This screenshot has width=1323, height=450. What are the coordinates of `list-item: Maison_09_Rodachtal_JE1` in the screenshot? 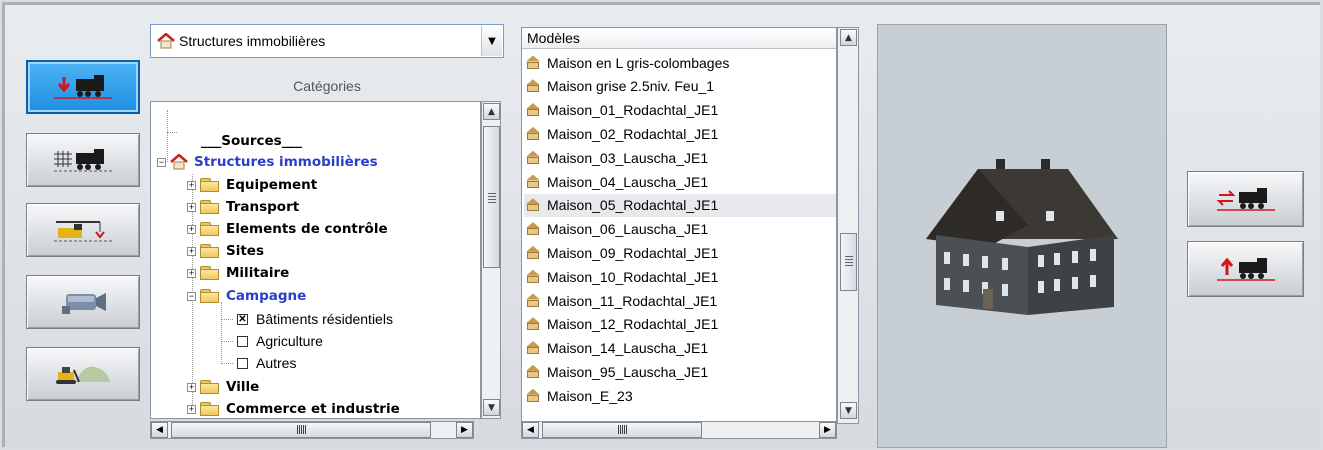 It's located at (680, 252).